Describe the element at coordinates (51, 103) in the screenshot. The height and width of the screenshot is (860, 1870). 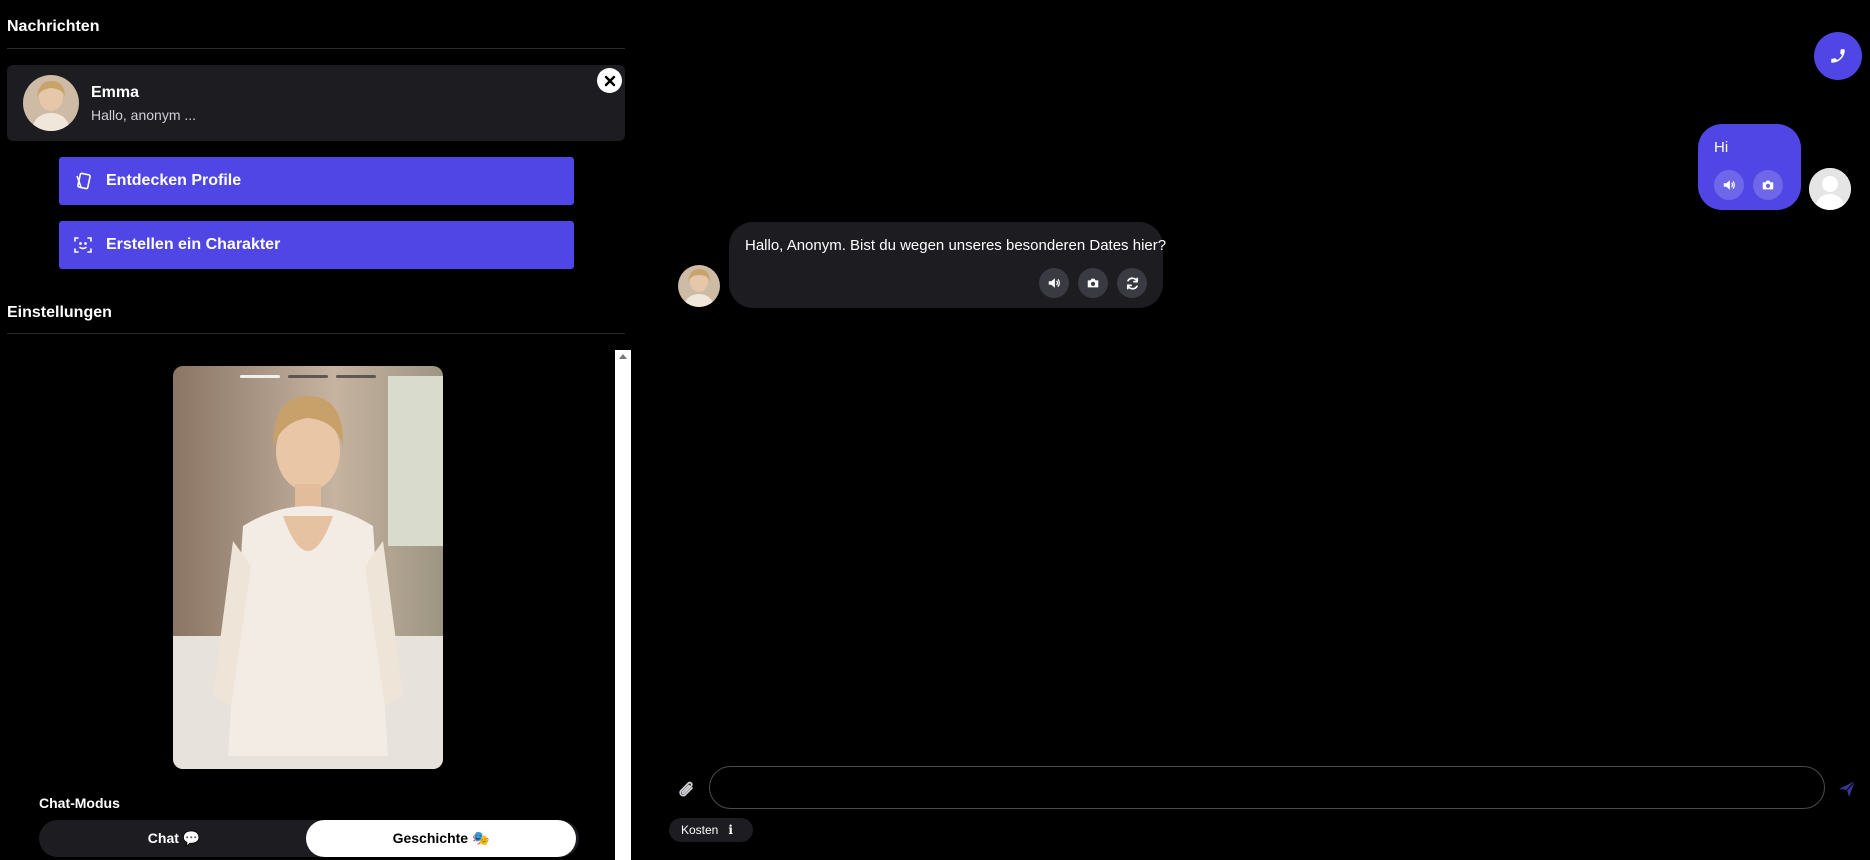
I see `conversation-avatar` at that location.